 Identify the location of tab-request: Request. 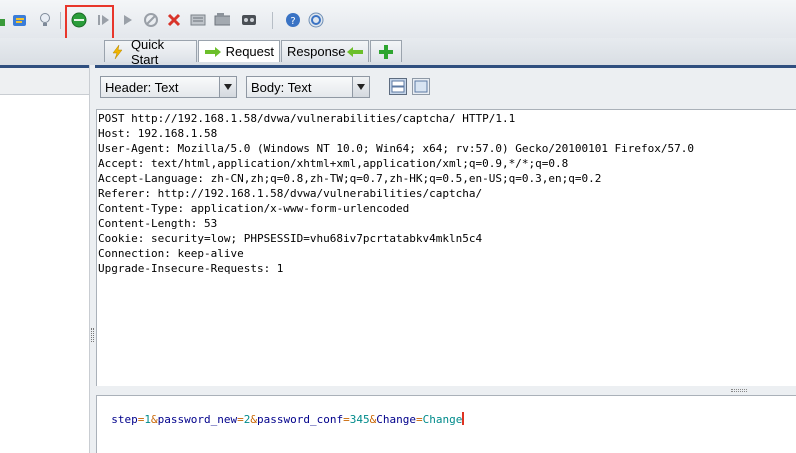
(239, 51).